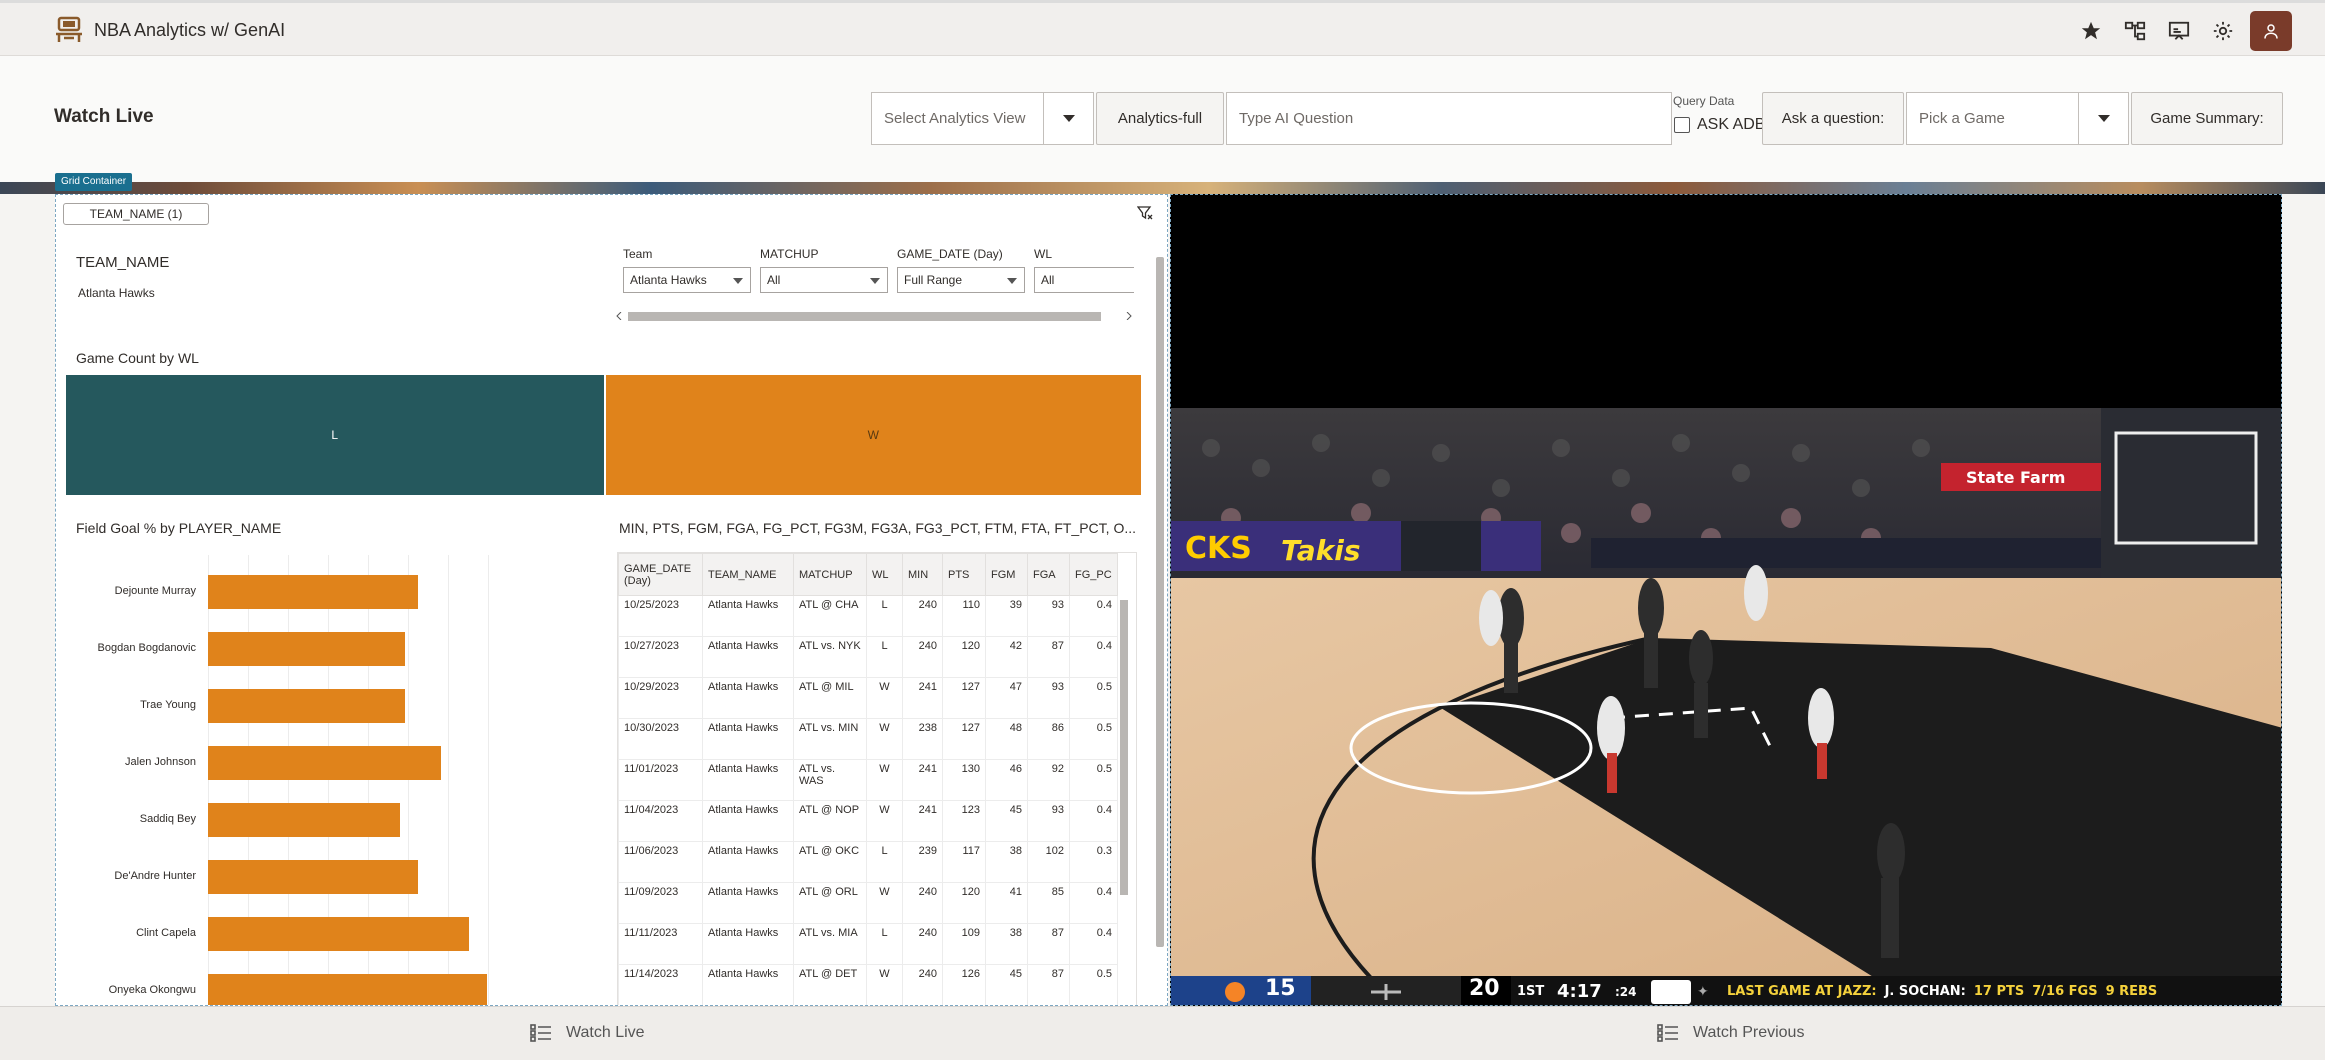  Describe the element at coordinates (660, 862) in the screenshot. I see `table-cell: 11/06/2023` at that location.